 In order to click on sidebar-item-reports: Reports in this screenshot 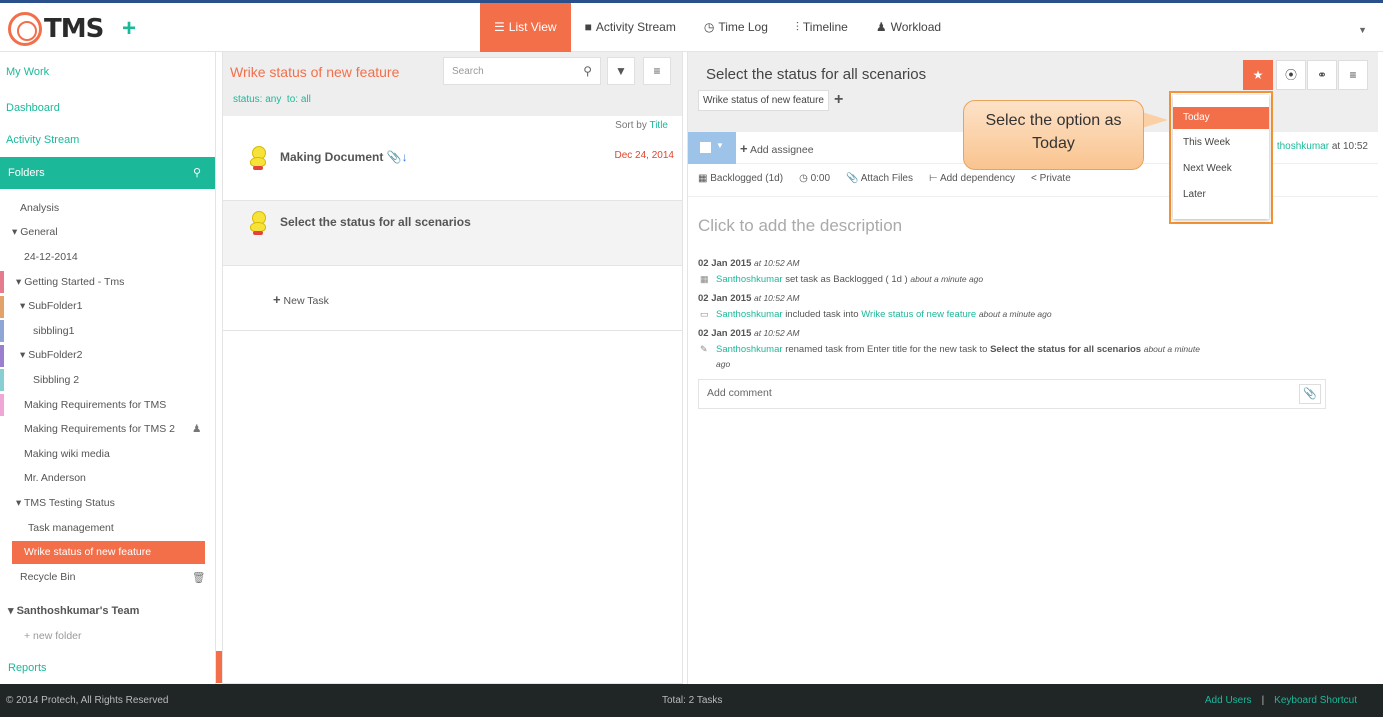, I will do `click(27, 668)`.